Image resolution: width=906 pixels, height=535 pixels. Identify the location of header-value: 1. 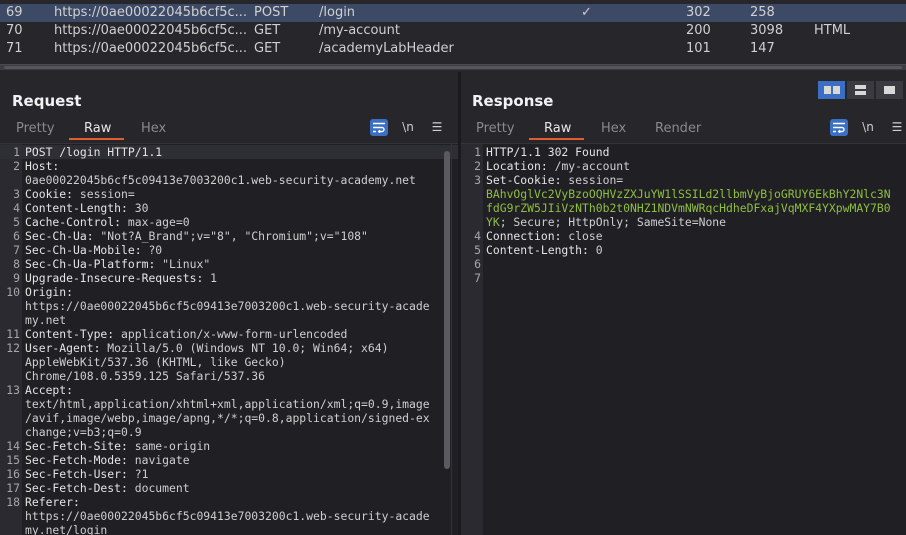
(210, 278).